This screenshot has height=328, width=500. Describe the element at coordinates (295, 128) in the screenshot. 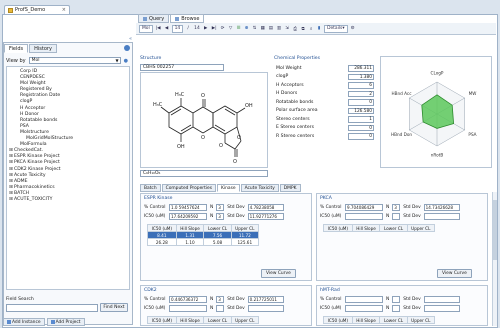

I see `property-label: E Stereo centers` at that location.